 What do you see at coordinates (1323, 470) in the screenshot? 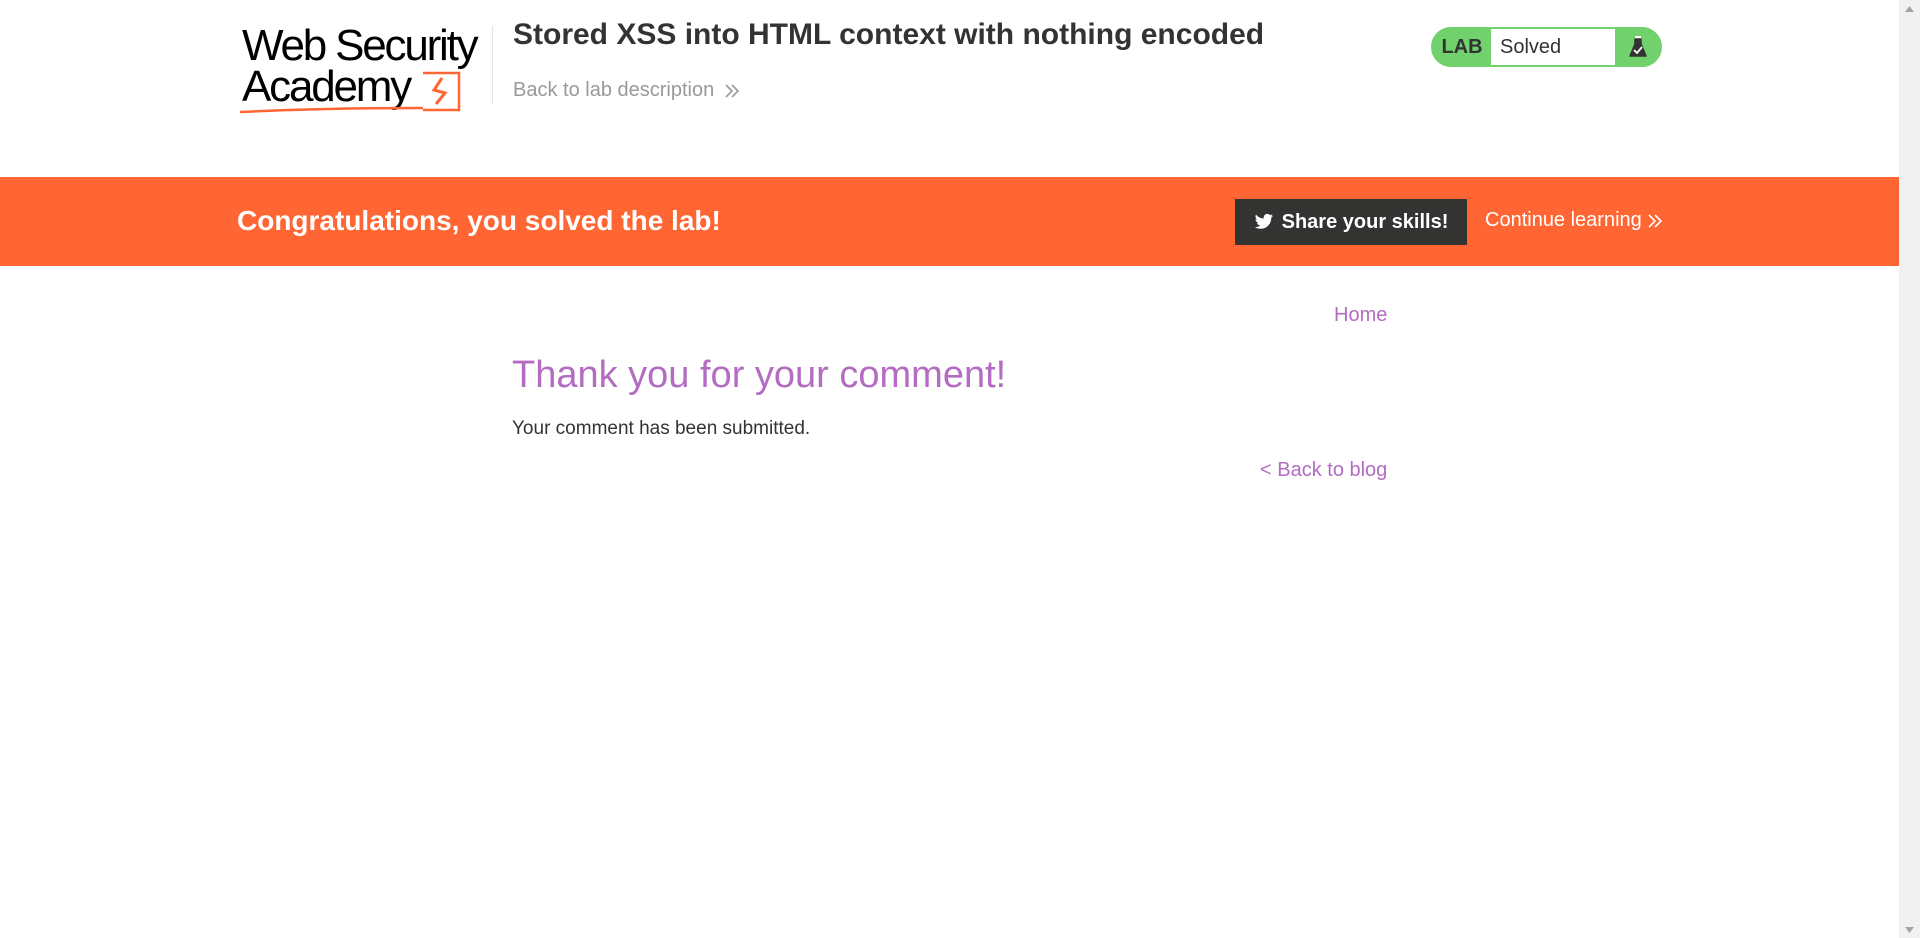
I see `back-to-blog-link: < Back to blog` at bounding box center [1323, 470].